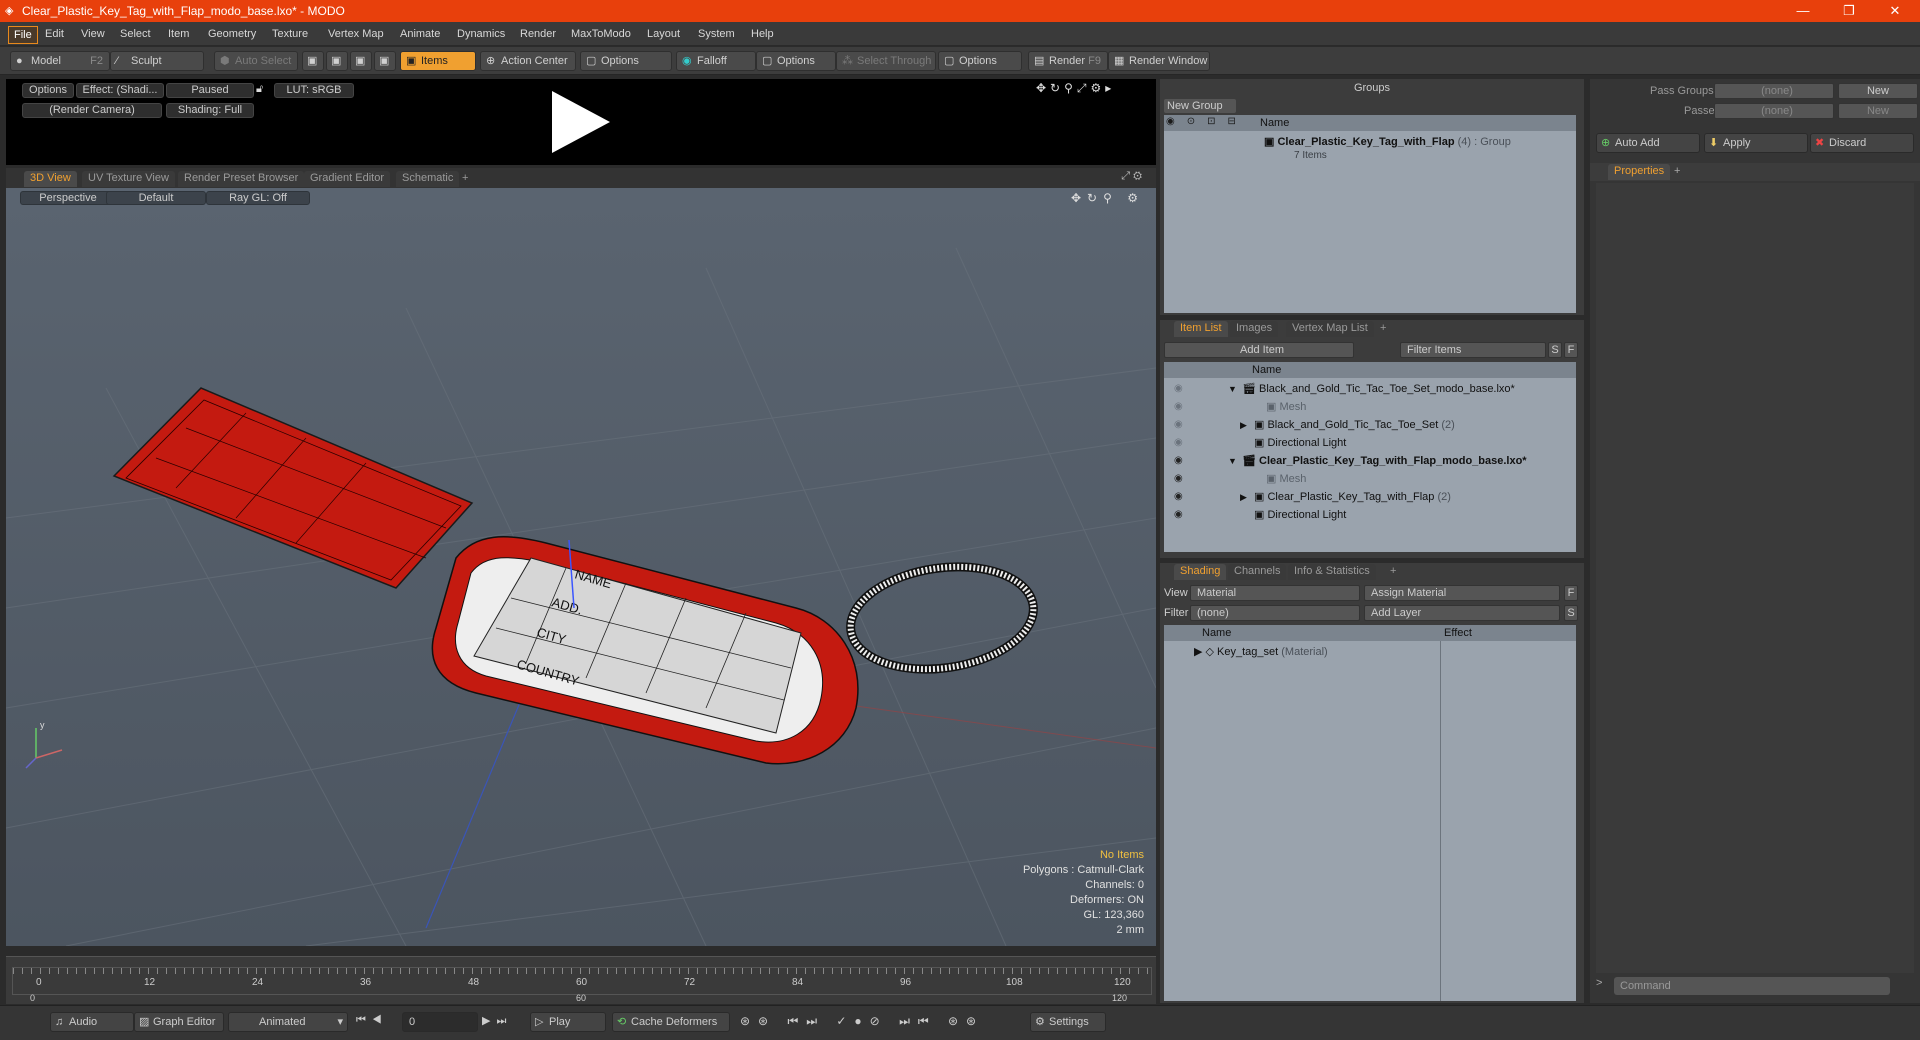 The height and width of the screenshot is (1040, 1920). What do you see at coordinates (1383, 329) in the screenshot?
I see `tab-add-itemlist: +` at bounding box center [1383, 329].